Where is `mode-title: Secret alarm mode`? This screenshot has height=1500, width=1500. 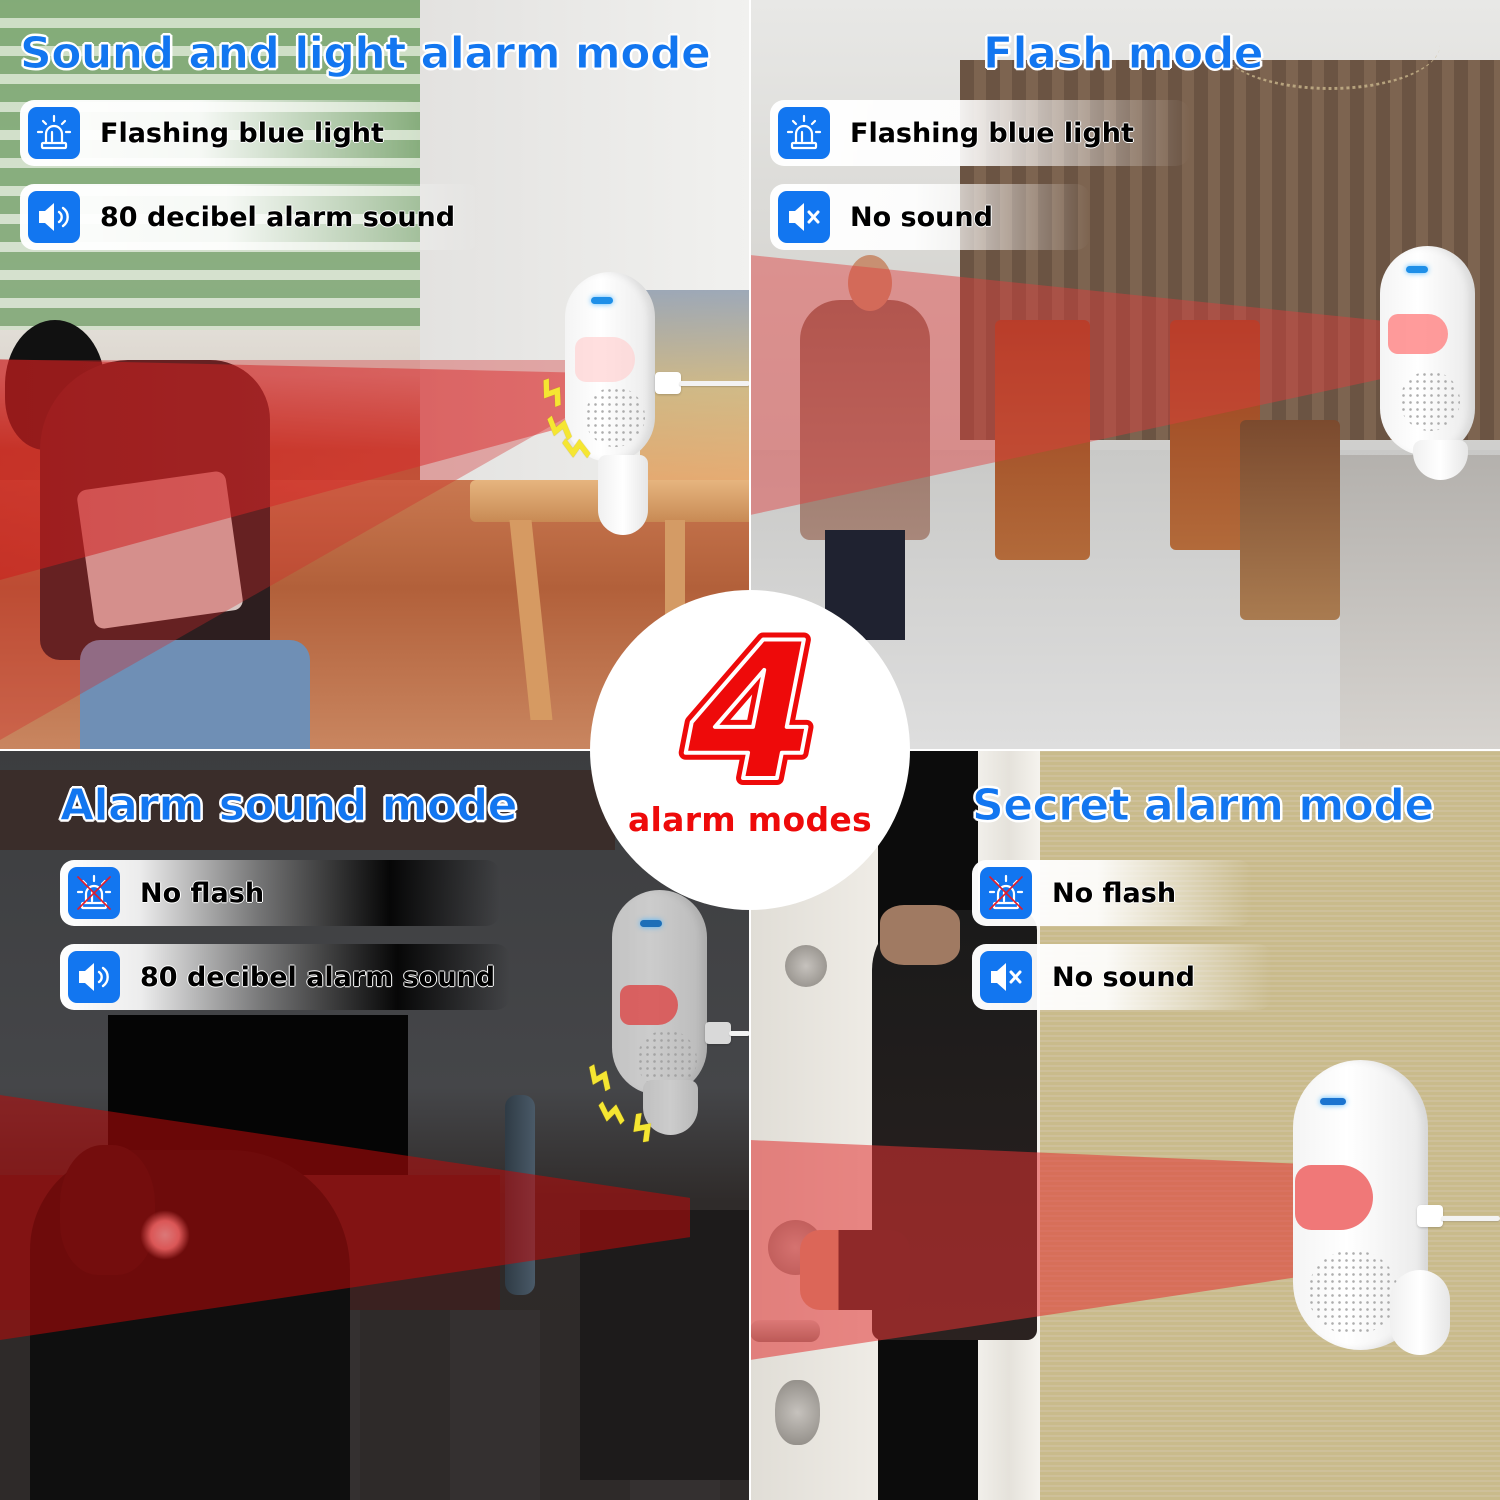 mode-title: Secret alarm mode is located at coordinates (1203, 806).